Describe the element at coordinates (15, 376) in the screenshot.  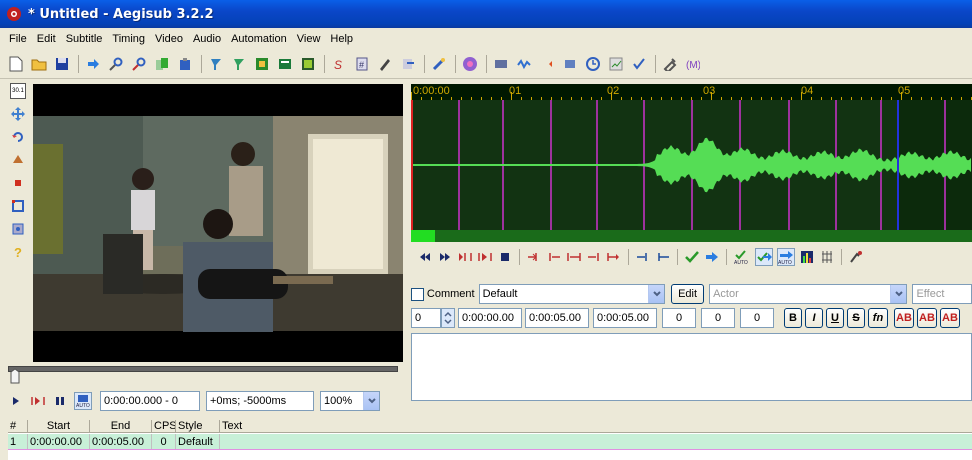
I see `seek-thumb` at that location.